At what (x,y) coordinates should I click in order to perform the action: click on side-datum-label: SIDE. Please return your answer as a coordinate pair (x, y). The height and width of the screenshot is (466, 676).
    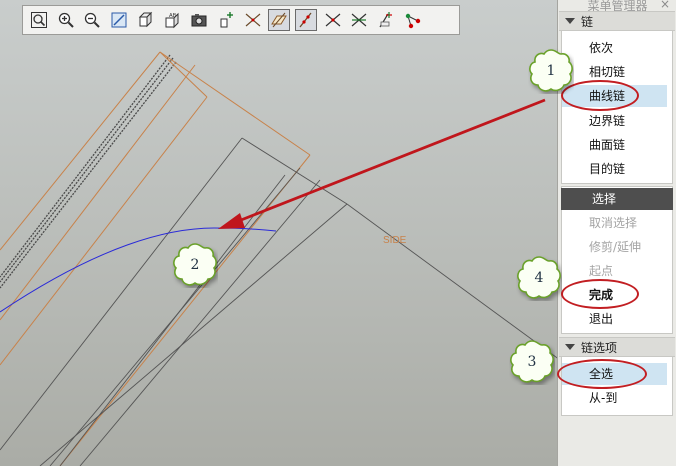
    Looking at the image, I should click on (395, 240).